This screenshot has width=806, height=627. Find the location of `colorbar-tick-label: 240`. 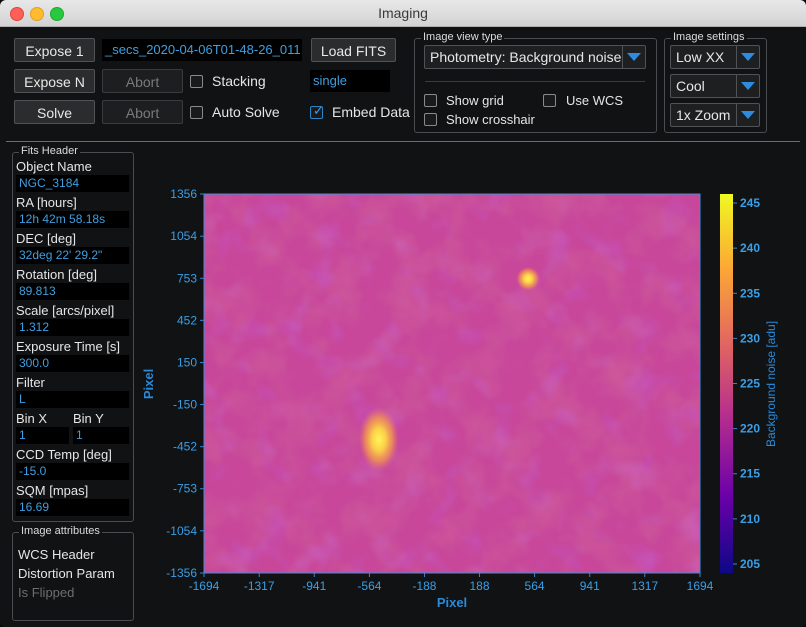

colorbar-tick-label: 240 is located at coordinates (750, 248).